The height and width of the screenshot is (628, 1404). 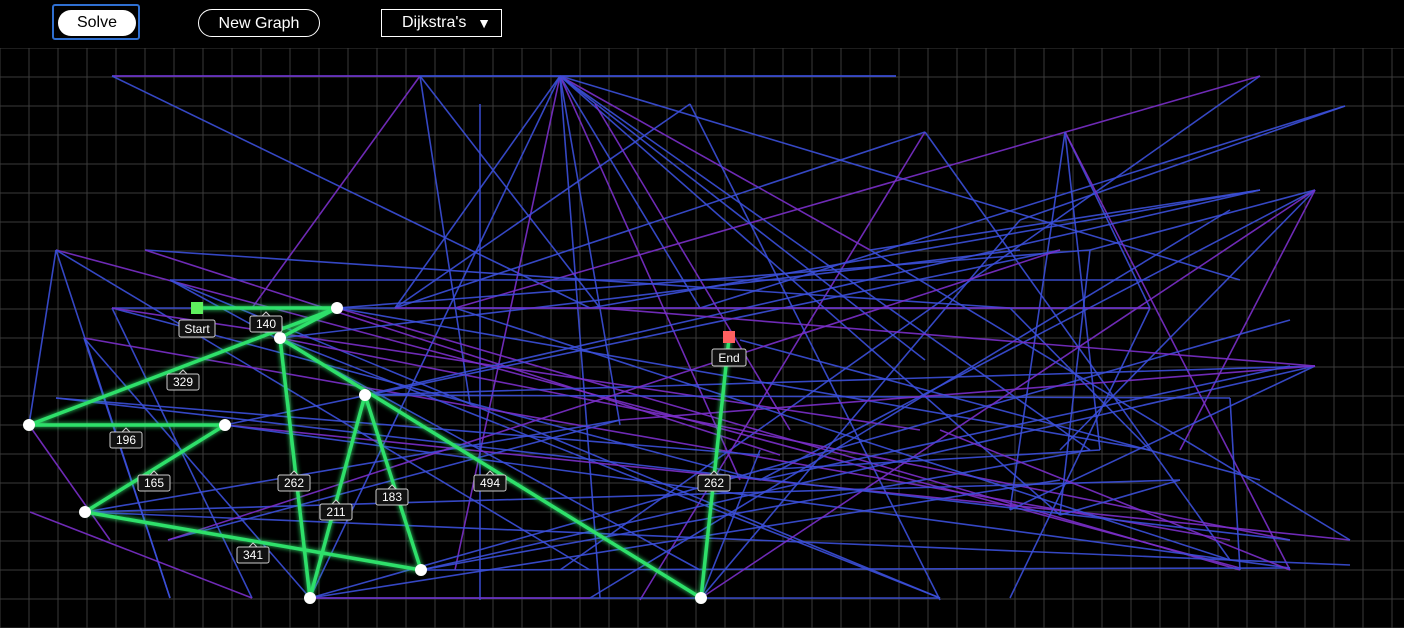 I want to click on edge-weight-text: 341, so click(x=253, y=555).